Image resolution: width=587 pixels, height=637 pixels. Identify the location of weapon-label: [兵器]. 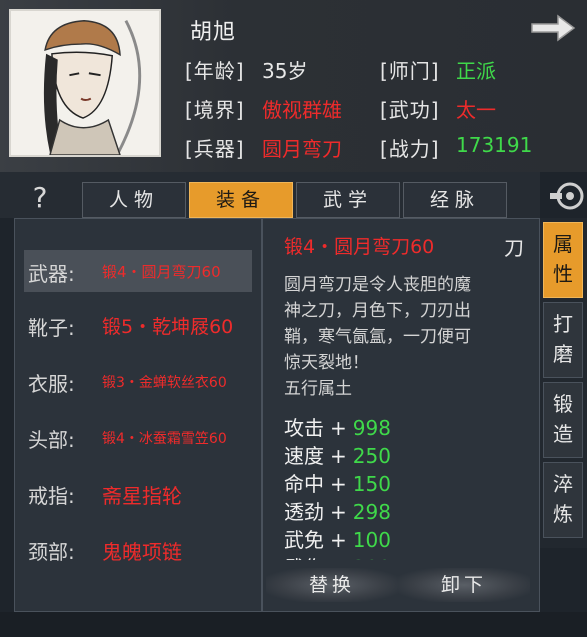
(215, 149).